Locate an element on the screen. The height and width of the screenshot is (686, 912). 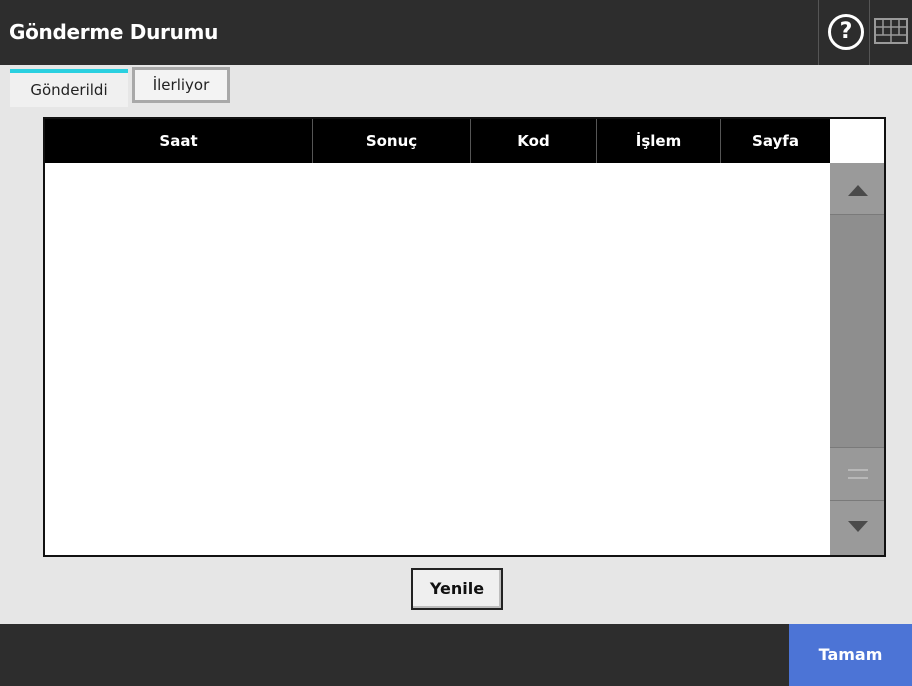
column-header-time: Saat is located at coordinates (179, 141).